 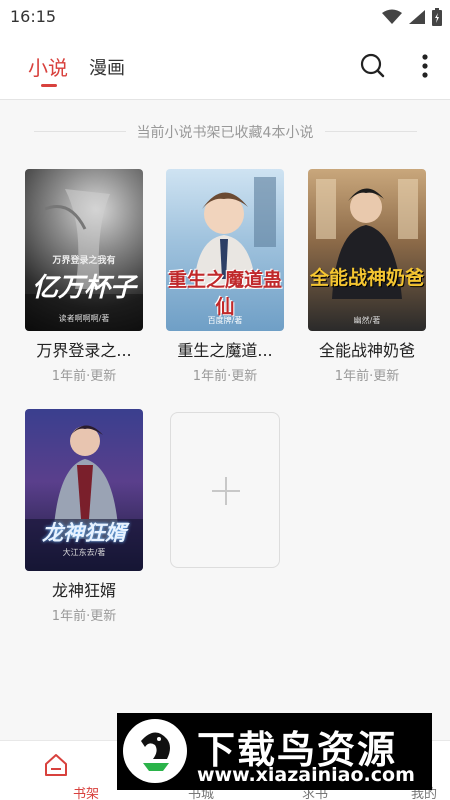 I want to click on home-icon, so click(x=56, y=765).